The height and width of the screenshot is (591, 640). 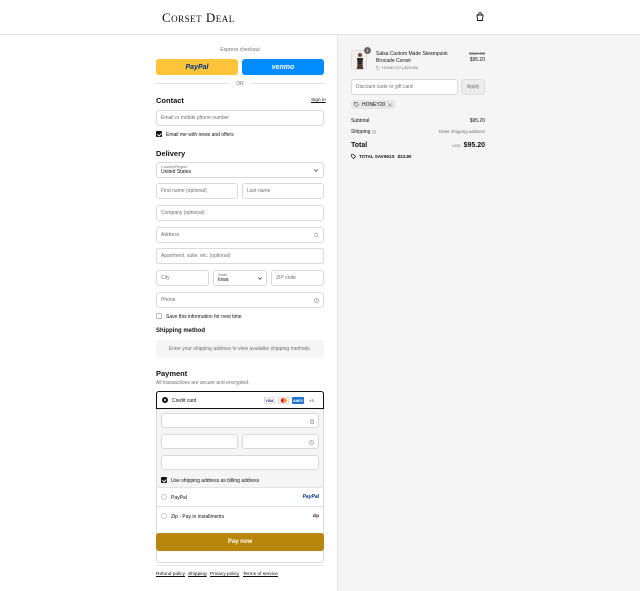 I want to click on country-select: Country/Region United States, so click(x=240, y=170).